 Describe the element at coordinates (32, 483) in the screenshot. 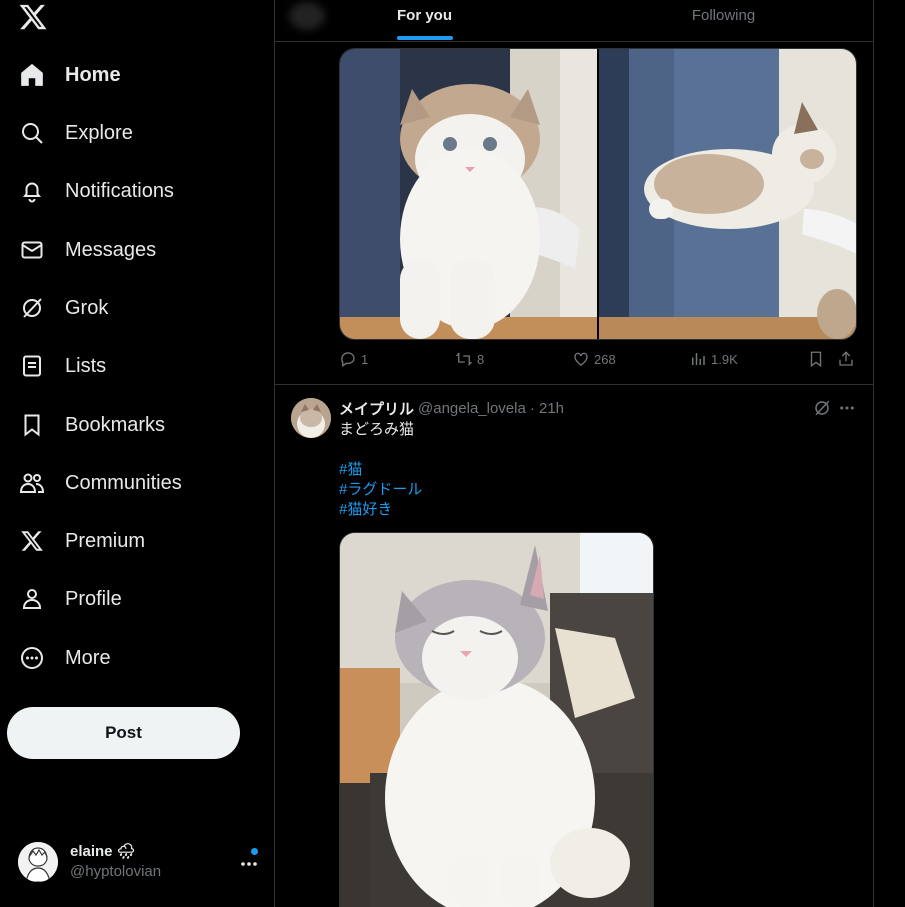

I see `people-icon` at that location.